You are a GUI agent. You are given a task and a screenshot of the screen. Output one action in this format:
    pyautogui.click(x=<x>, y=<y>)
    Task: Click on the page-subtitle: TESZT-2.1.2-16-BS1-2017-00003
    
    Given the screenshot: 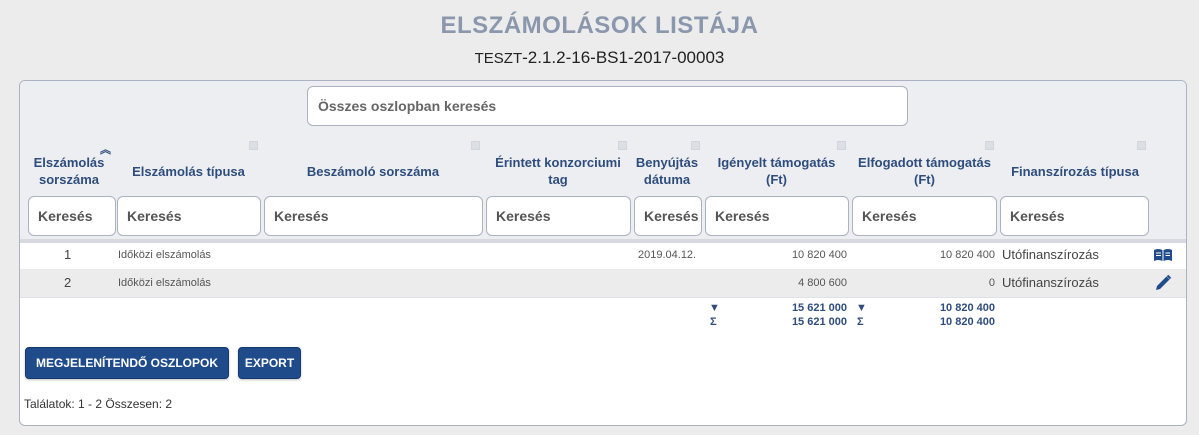 What is the action you would take?
    pyautogui.click(x=599, y=58)
    